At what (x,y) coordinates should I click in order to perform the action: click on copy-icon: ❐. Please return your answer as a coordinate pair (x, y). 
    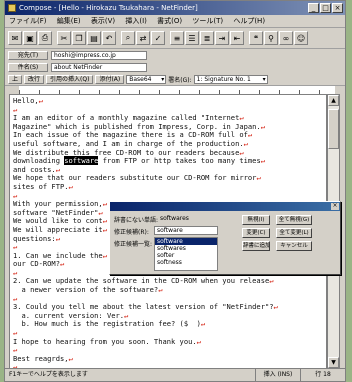
    Looking at the image, I should click on (79, 38).